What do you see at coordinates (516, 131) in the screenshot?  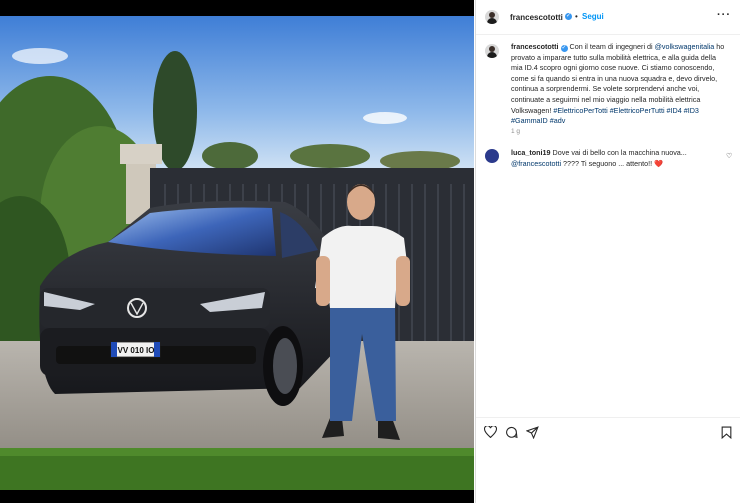 I see `post-time-ago: 1 g` at bounding box center [516, 131].